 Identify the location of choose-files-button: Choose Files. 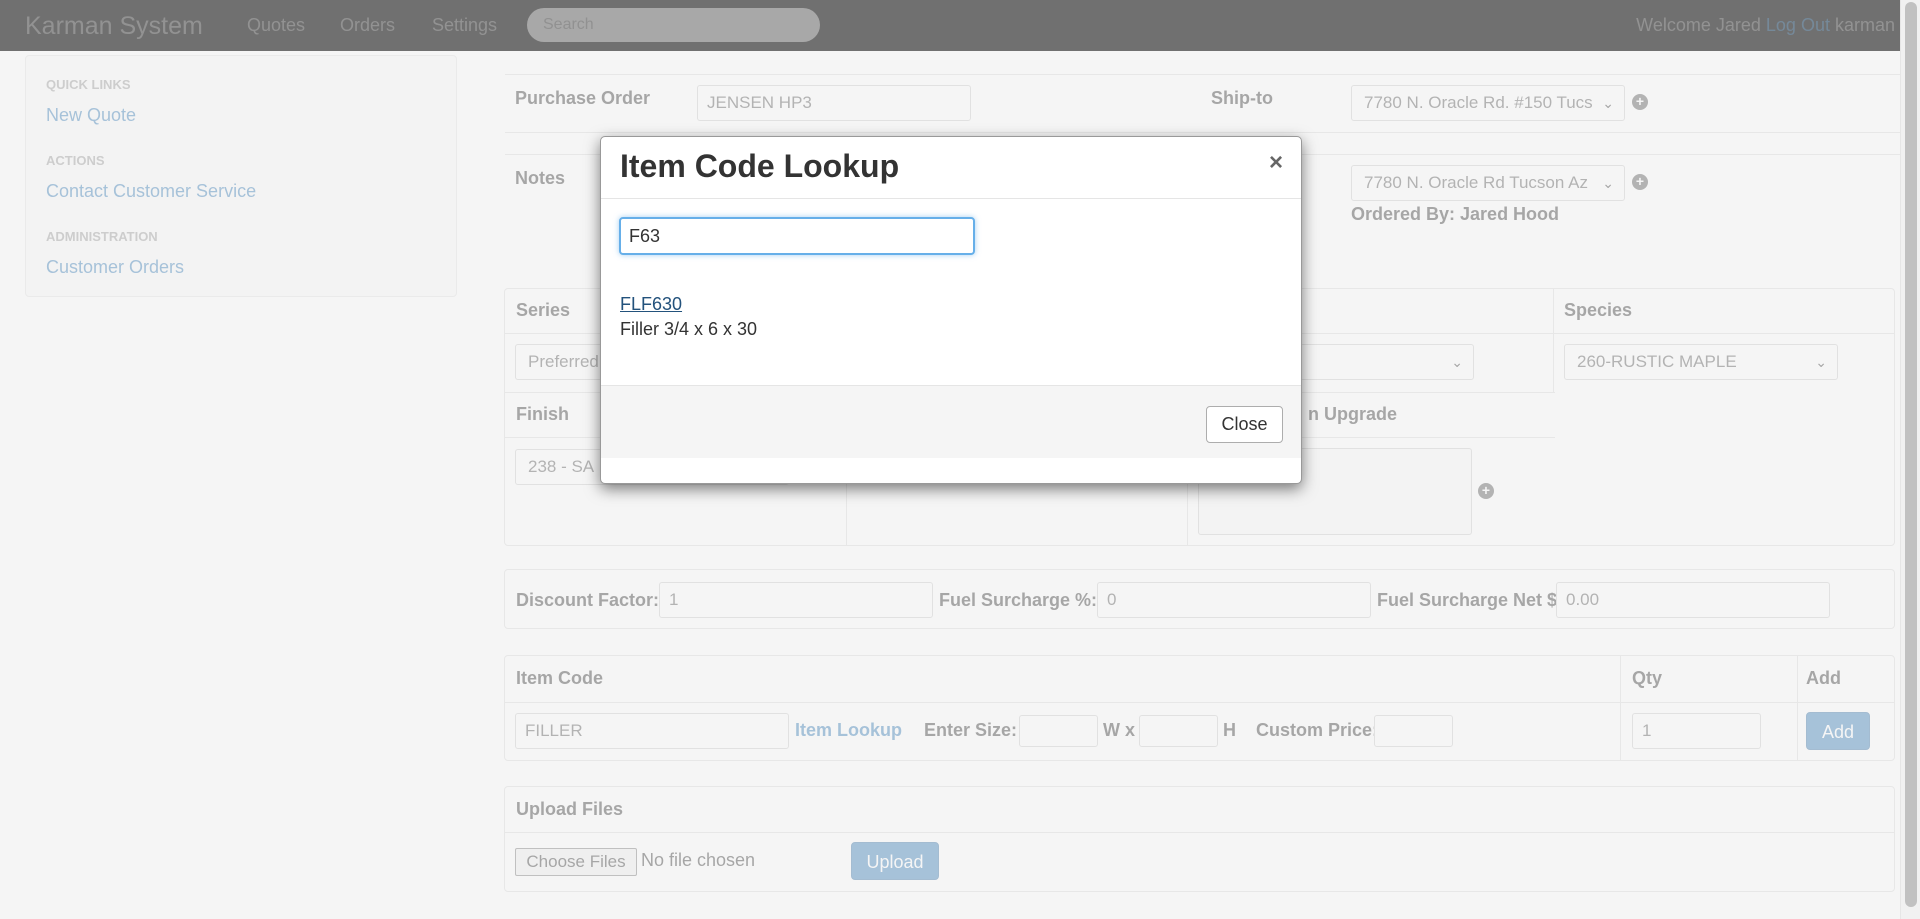
(576, 862).